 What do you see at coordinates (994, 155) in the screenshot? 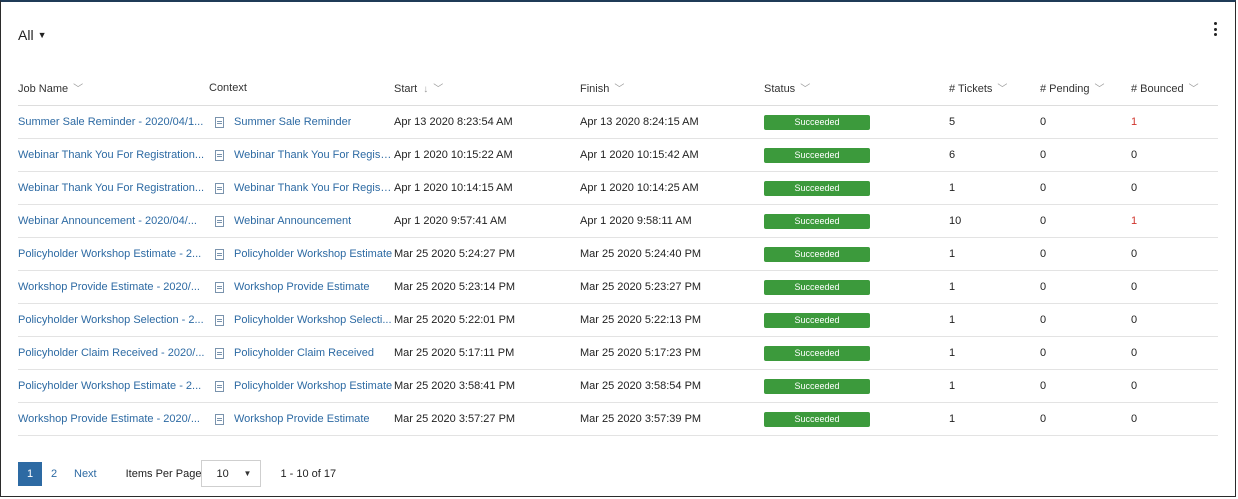
I see `tickets-cell: 6` at bounding box center [994, 155].